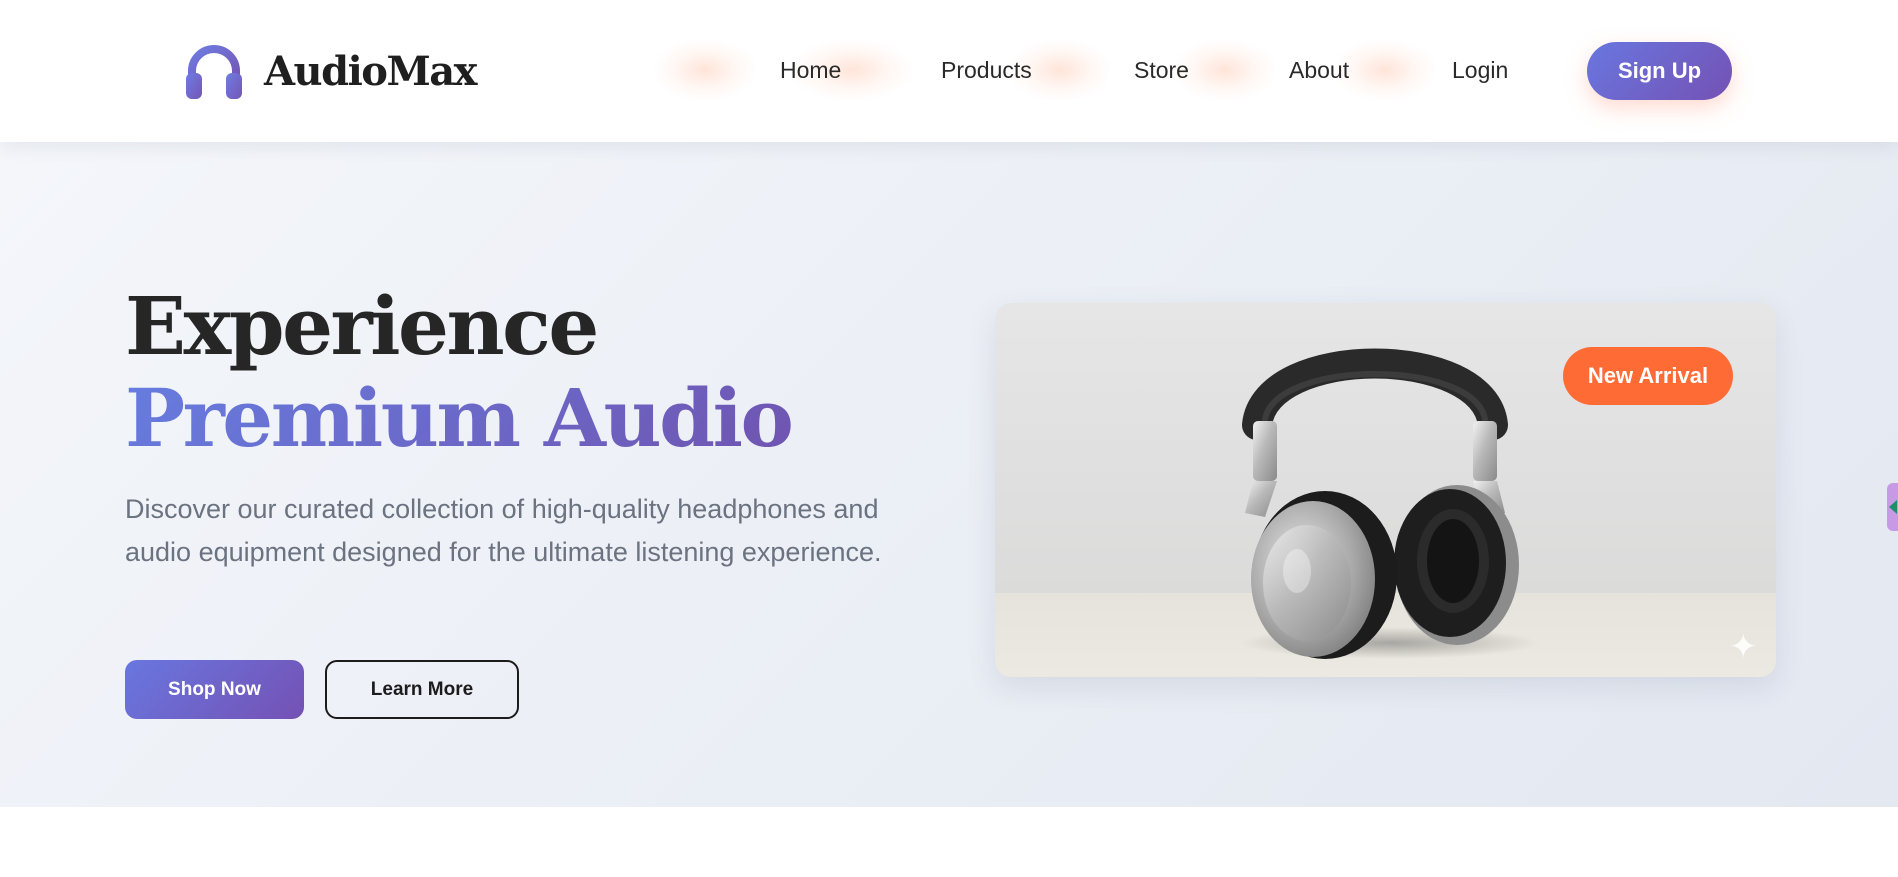 The width and height of the screenshot is (1898, 877). I want to click on nav-home-link: Home, so click(810, 70).